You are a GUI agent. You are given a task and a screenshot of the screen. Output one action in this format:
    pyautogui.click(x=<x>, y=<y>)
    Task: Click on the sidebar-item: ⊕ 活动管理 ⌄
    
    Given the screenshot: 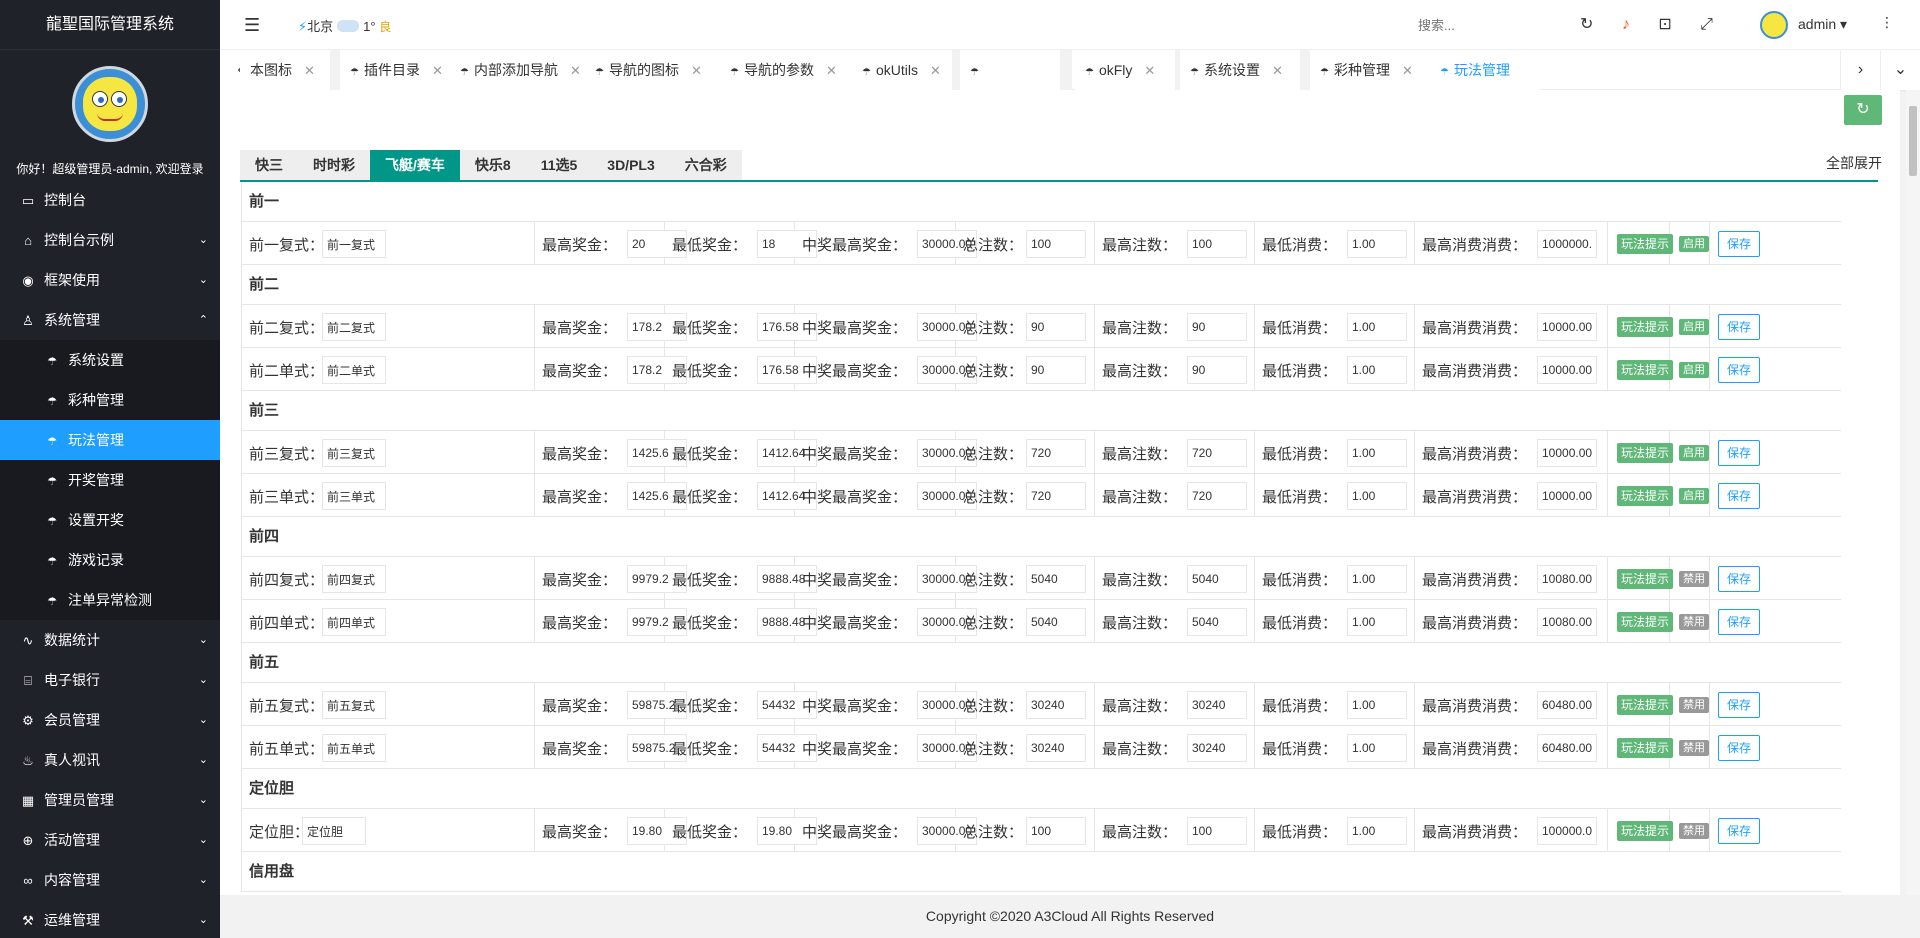 What is the action you would take?
    pyautogui.click(x=110, y=840)
    